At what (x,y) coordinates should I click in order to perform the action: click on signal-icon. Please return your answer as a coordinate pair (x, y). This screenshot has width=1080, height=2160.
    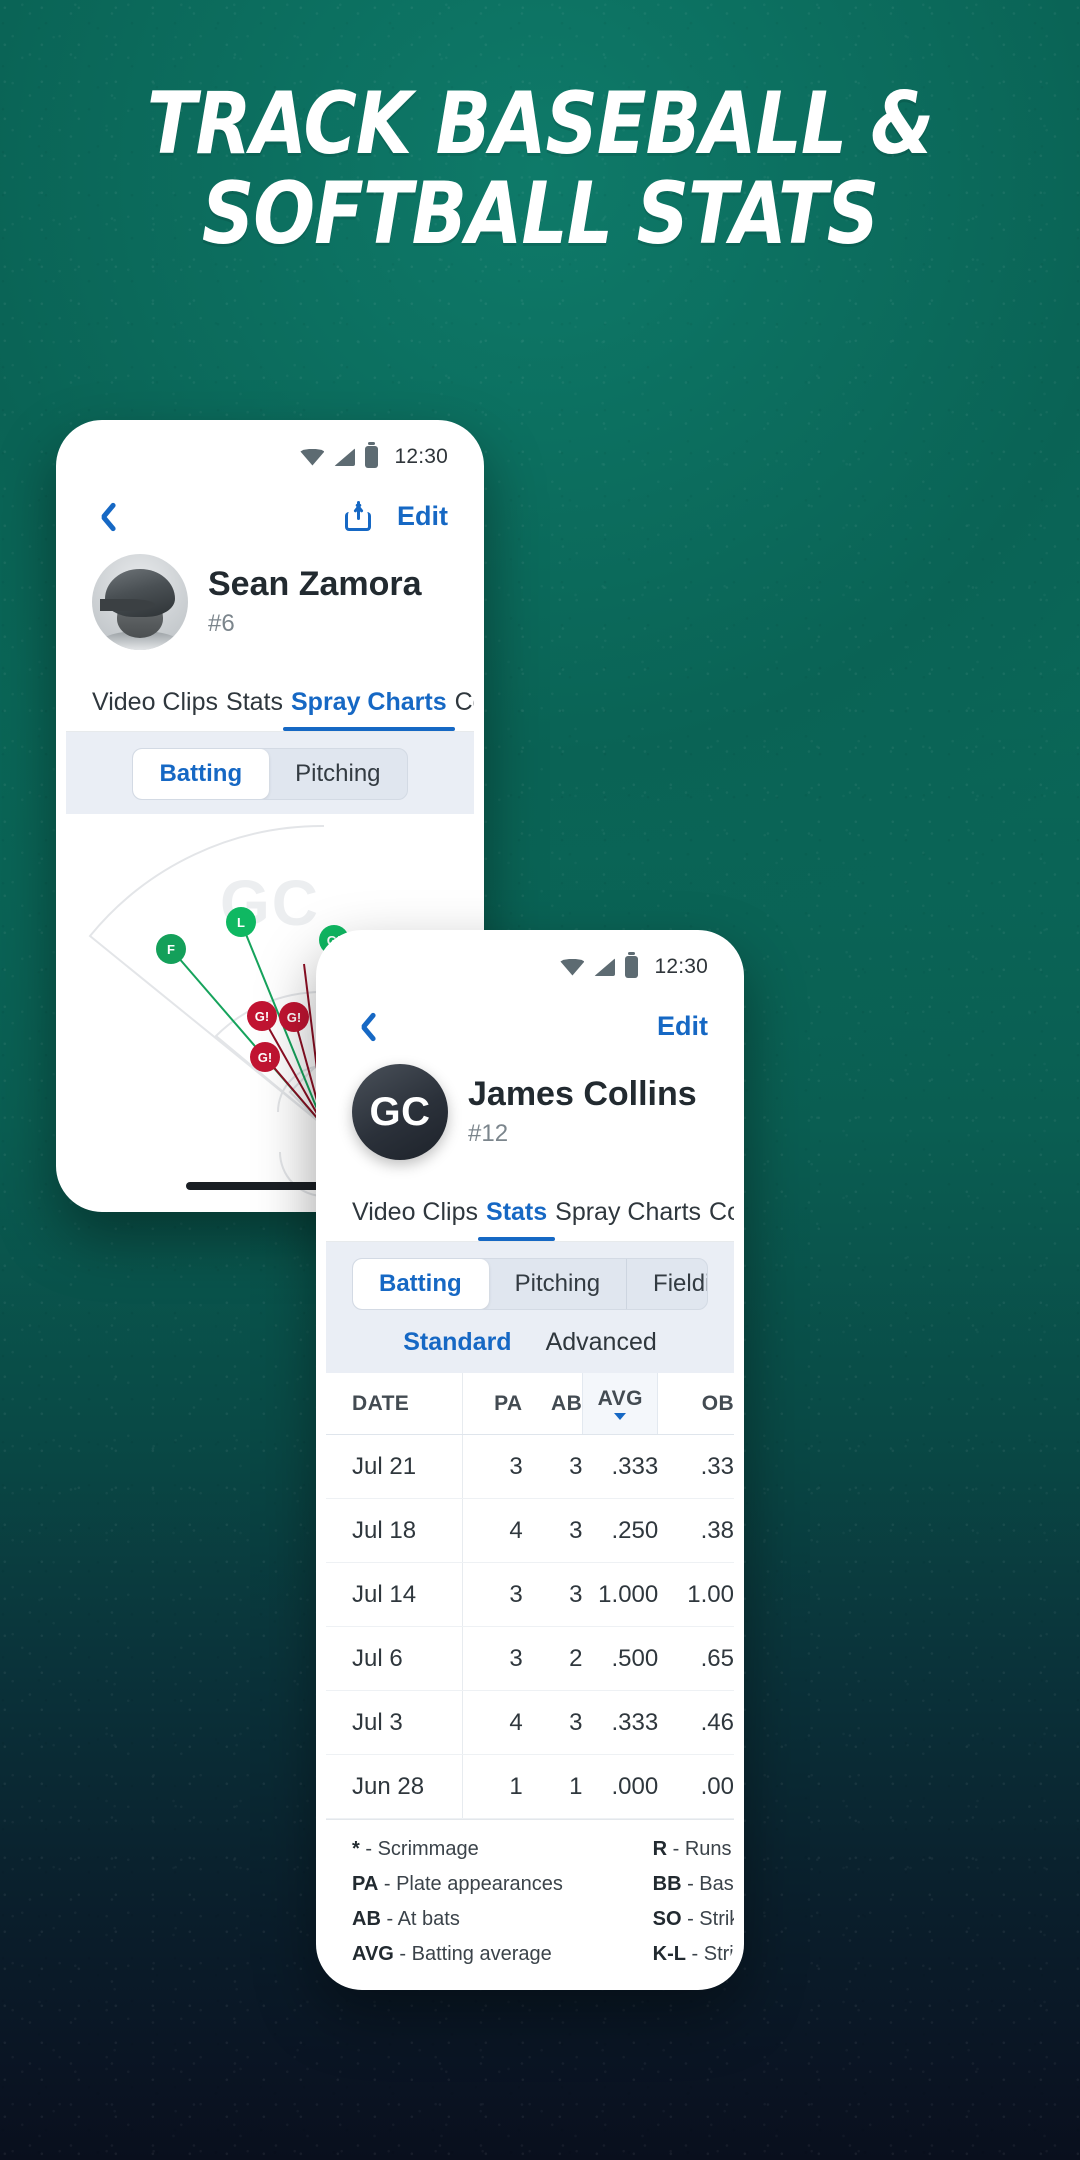
    Looking at the image, I should click on (345, 457).